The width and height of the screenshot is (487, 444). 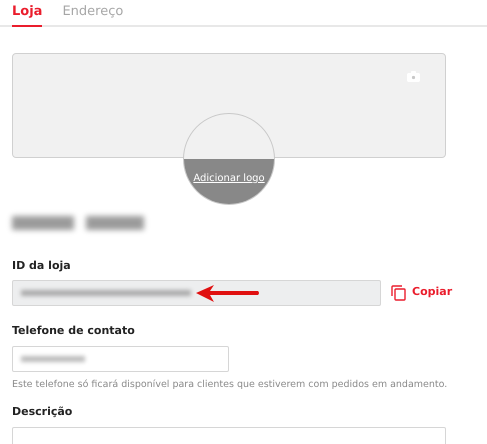 What do you see at coordinates (43, 412) in the screenshot?
I see `field-label: Descrição` at bounding box center [43, 412].